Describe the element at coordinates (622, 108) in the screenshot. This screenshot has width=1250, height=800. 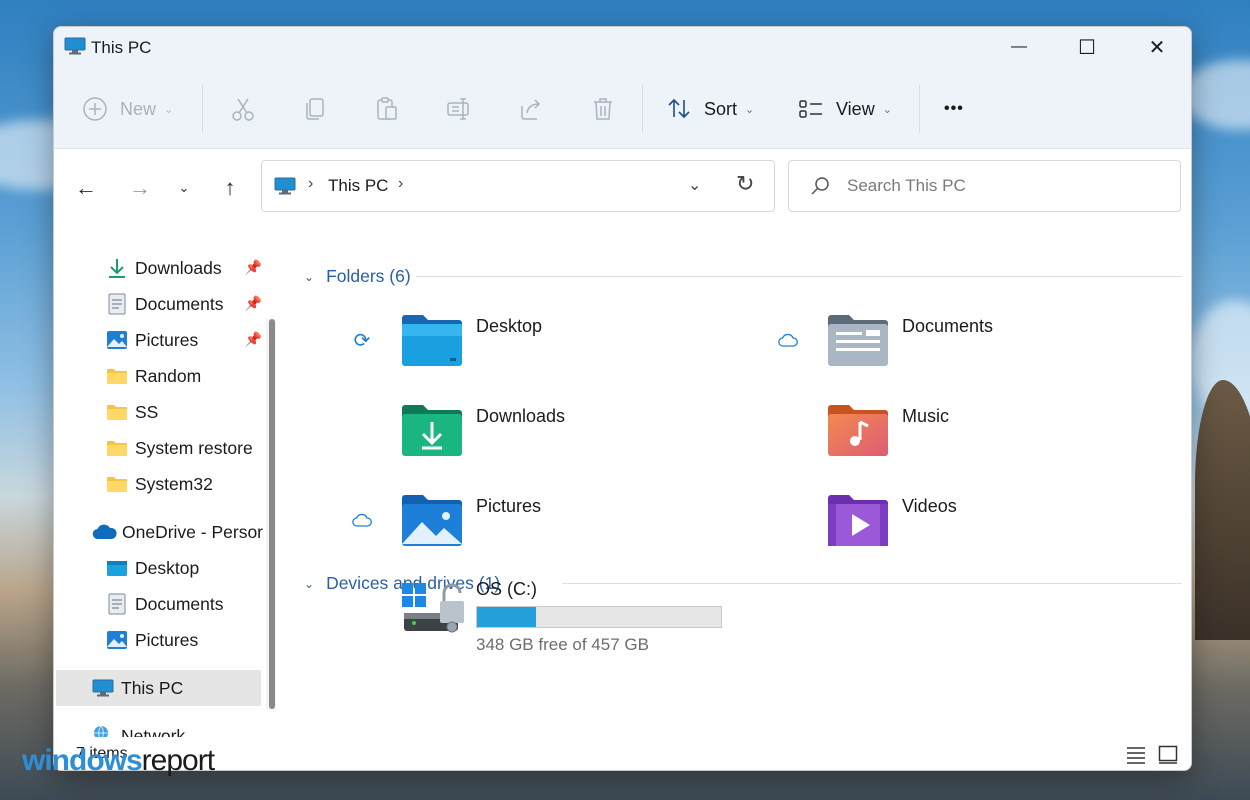
I see `command-bar: New ⌄ Sort ⌄ View ⌄ •••` at that location.